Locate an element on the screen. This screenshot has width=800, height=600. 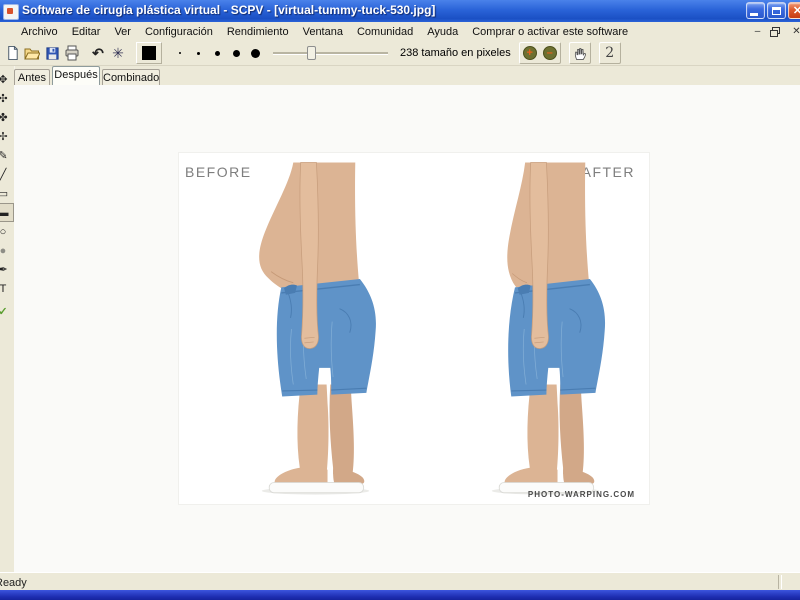
rectangle-tool: ▭ is located at coordinates (7, 193).